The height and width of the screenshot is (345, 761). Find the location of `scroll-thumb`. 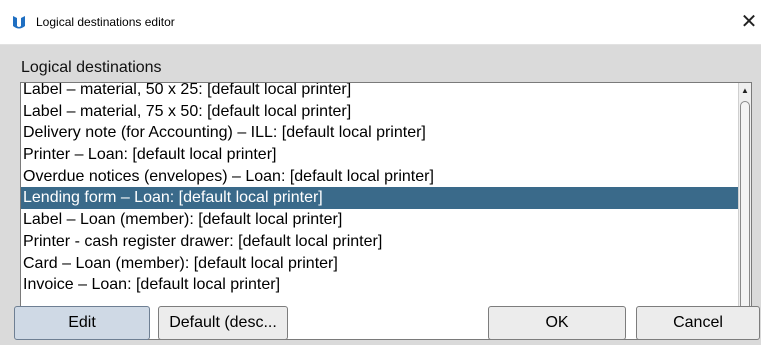

scroll-thumb is located at coordinates (745, 212).